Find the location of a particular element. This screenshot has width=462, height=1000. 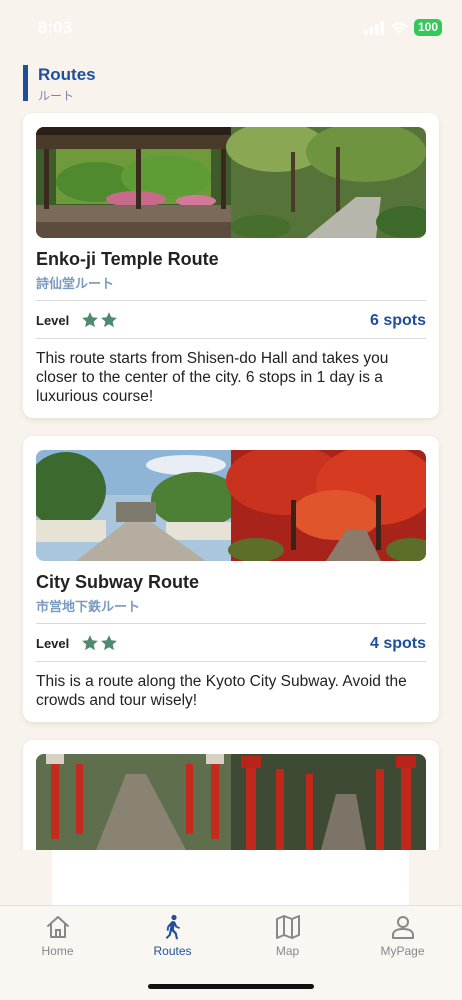

tab-home: Home is located at coordinates (57, 936).